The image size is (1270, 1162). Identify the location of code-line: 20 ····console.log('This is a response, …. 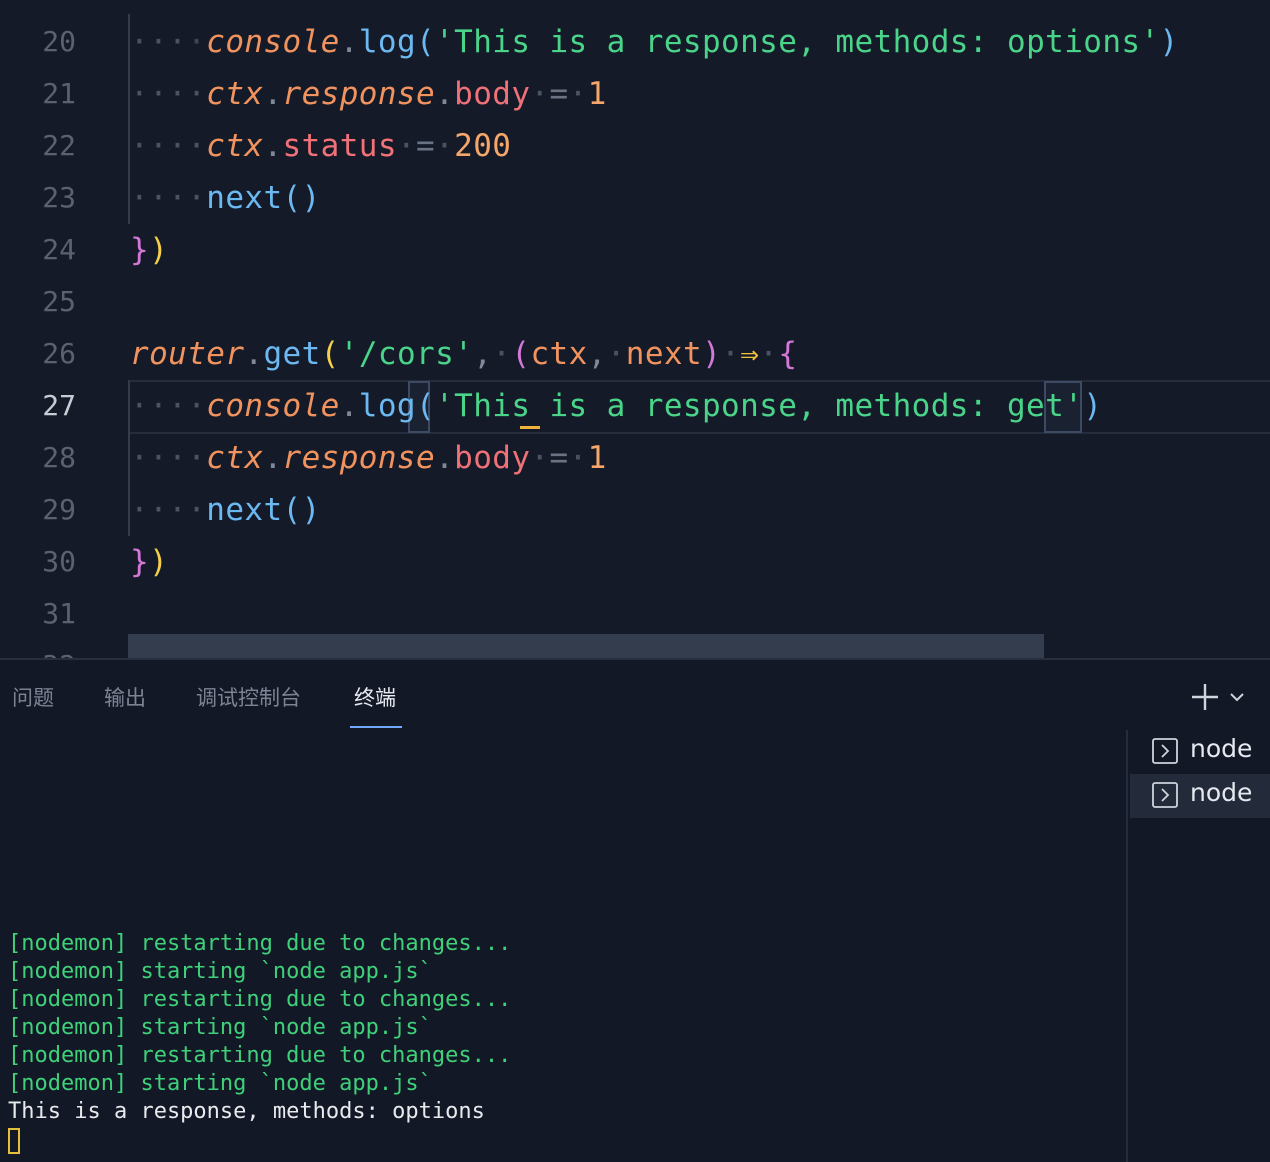
(635, 42).